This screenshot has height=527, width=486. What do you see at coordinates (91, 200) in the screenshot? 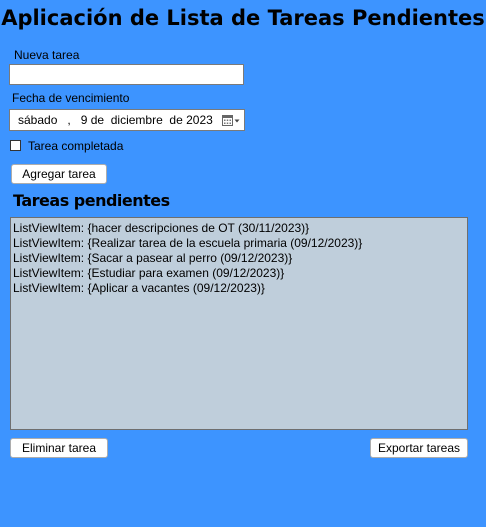
I see `pending-tasks-title: Tareas pendientes` at bounding box center [91, 200].